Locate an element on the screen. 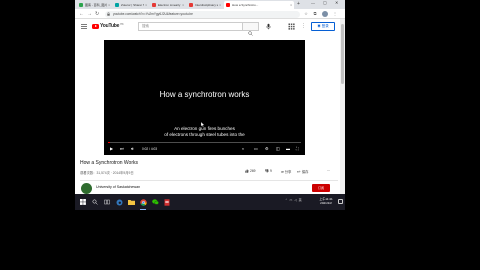 The height and width of the screenshot is (270, 480). settings-gear-icon: ⚙ is located at coordinates (267, 149).